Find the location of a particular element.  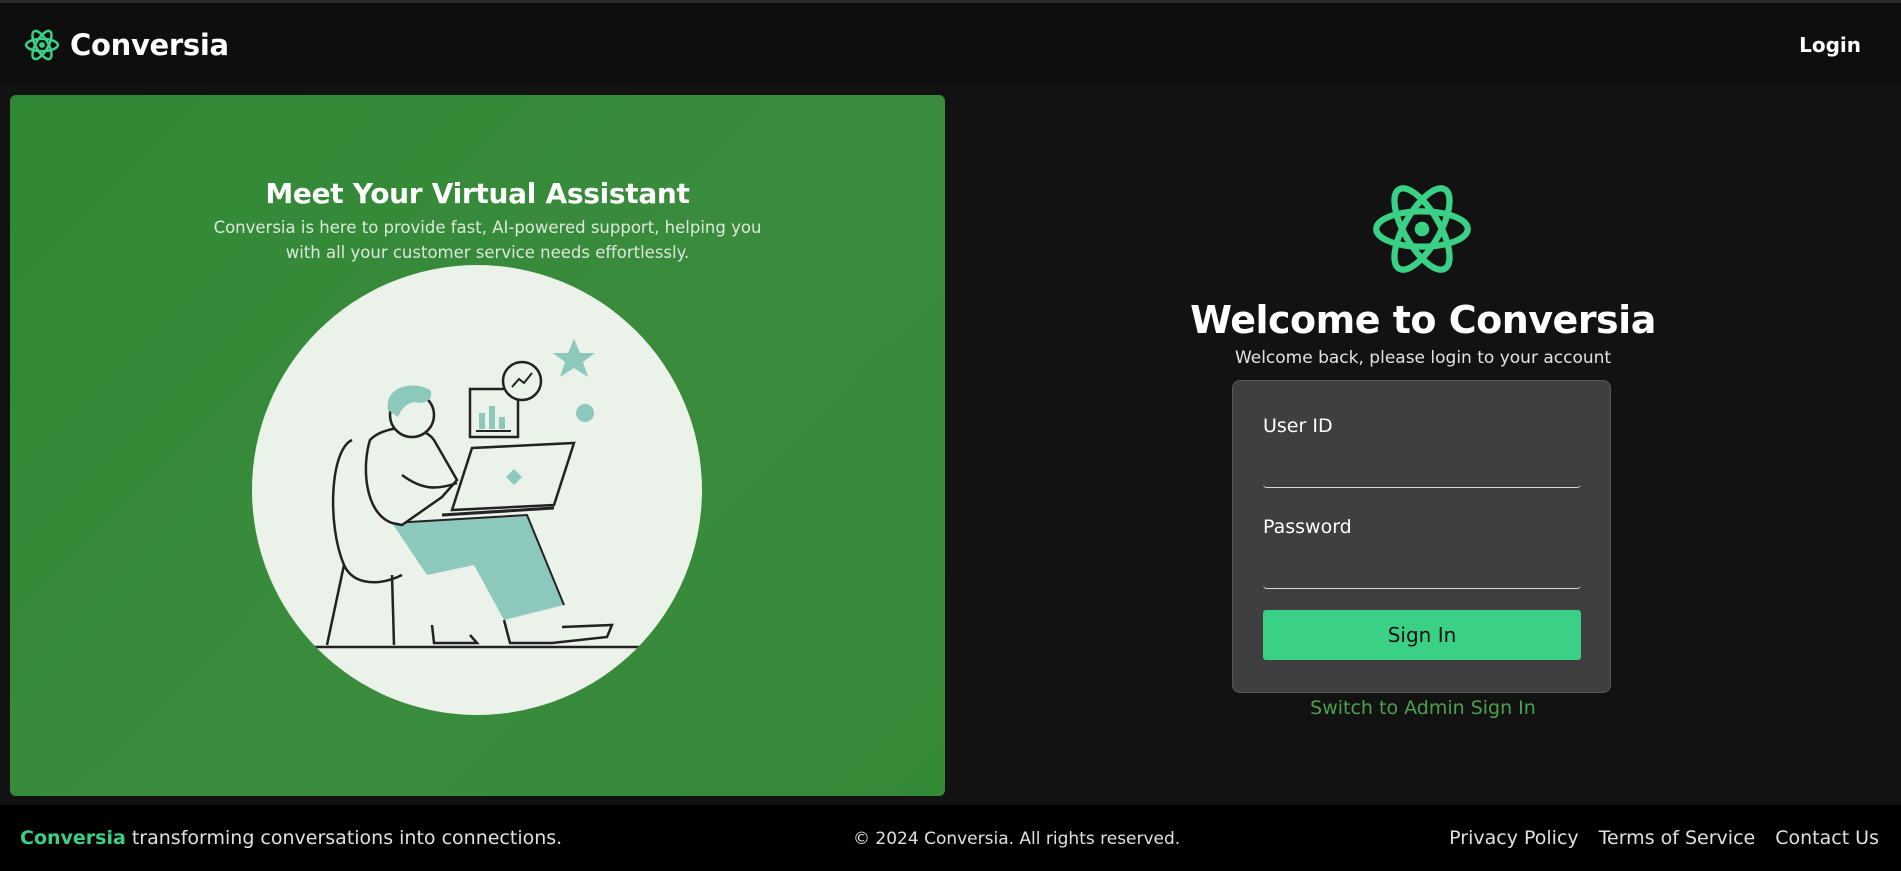

password-field is located at coordinates (1422, 572).